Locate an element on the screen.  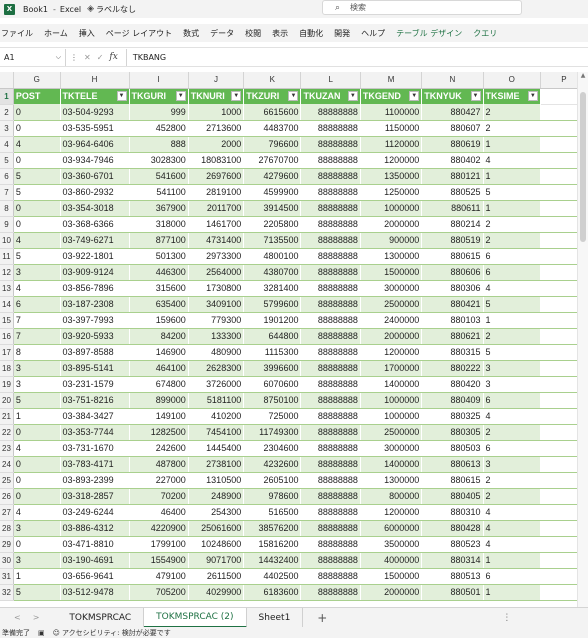
table-cell: 1901200 is located at coordinates (272, 320).